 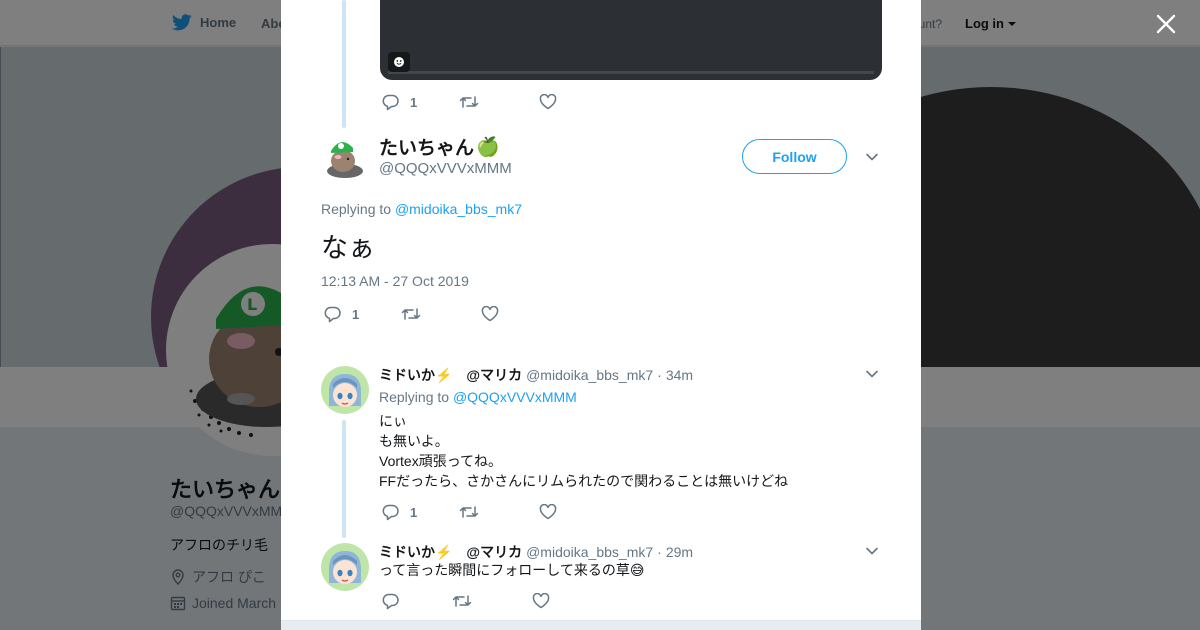 I want to click on modal-footer, so click(x=601, y=625).